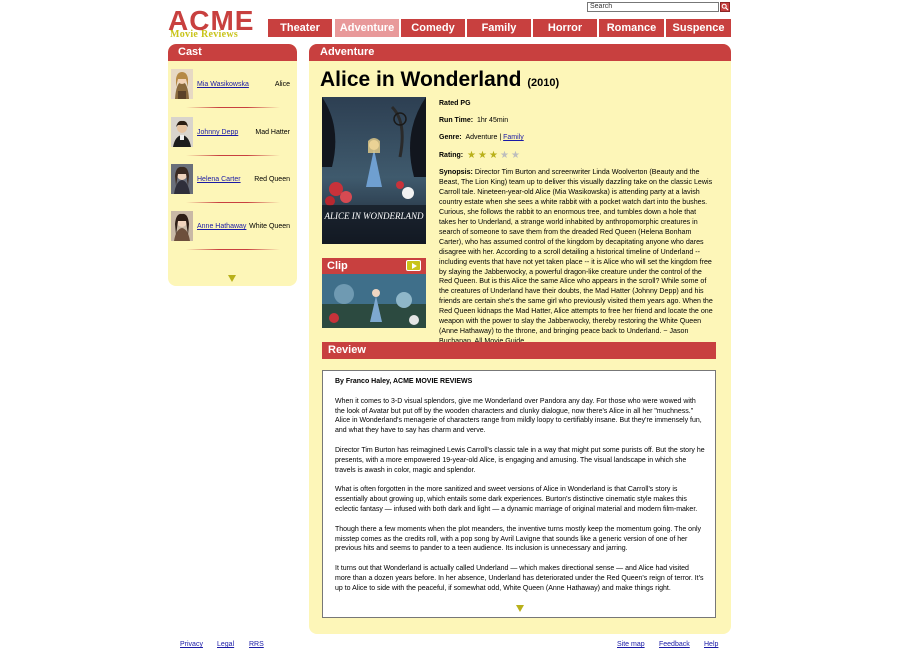 This screenshot has height=650, width=900. Describe the element at coordinates (232, 52) in the screenshot. I see `cast-heading: Cast` at that location.